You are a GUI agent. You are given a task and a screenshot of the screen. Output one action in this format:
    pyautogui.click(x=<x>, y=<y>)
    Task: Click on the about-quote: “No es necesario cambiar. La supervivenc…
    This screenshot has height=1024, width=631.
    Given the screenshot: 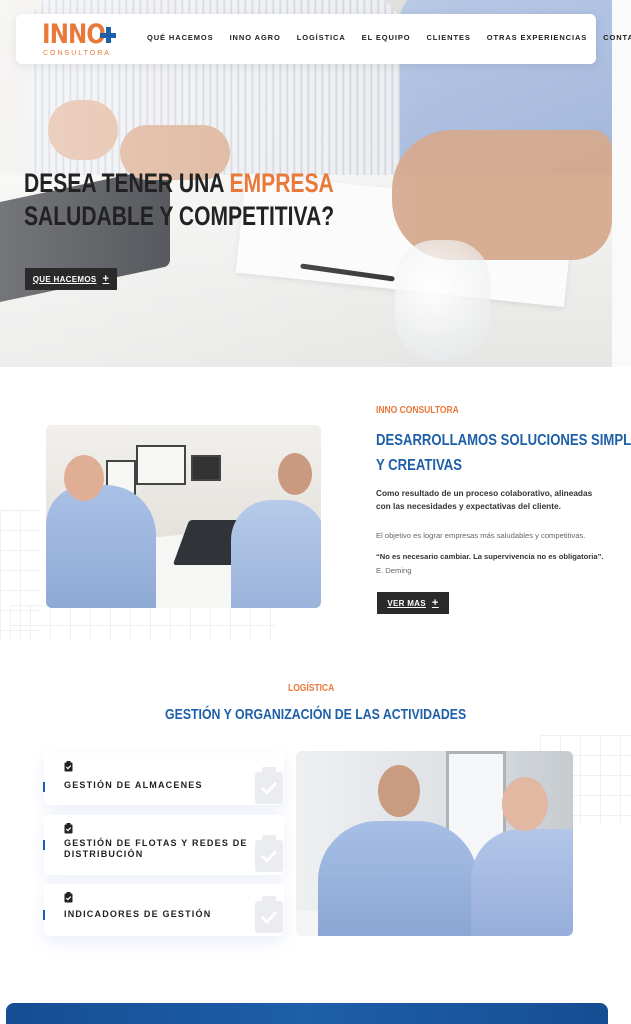 What is the action you would take?
    pyautogui.click(x=492, y=564)
    